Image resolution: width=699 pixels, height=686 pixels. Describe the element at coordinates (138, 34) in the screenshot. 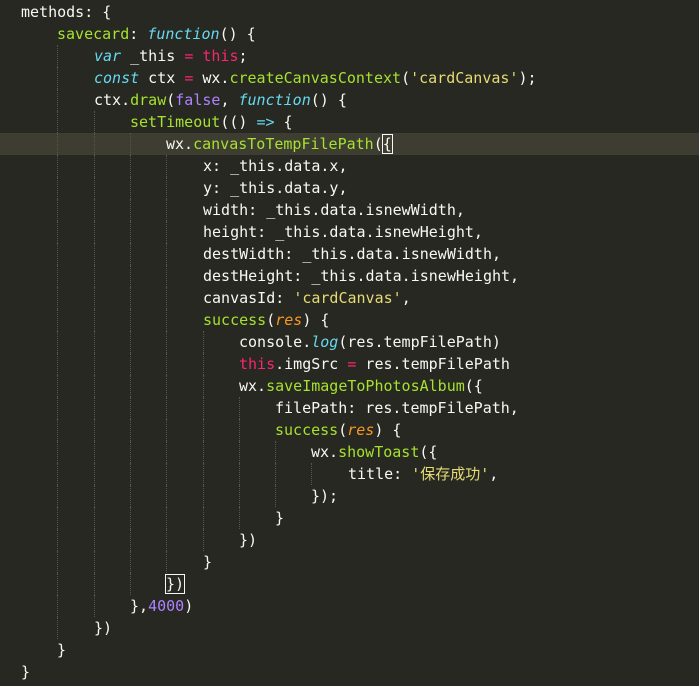

I see `code-token: :` at that location.